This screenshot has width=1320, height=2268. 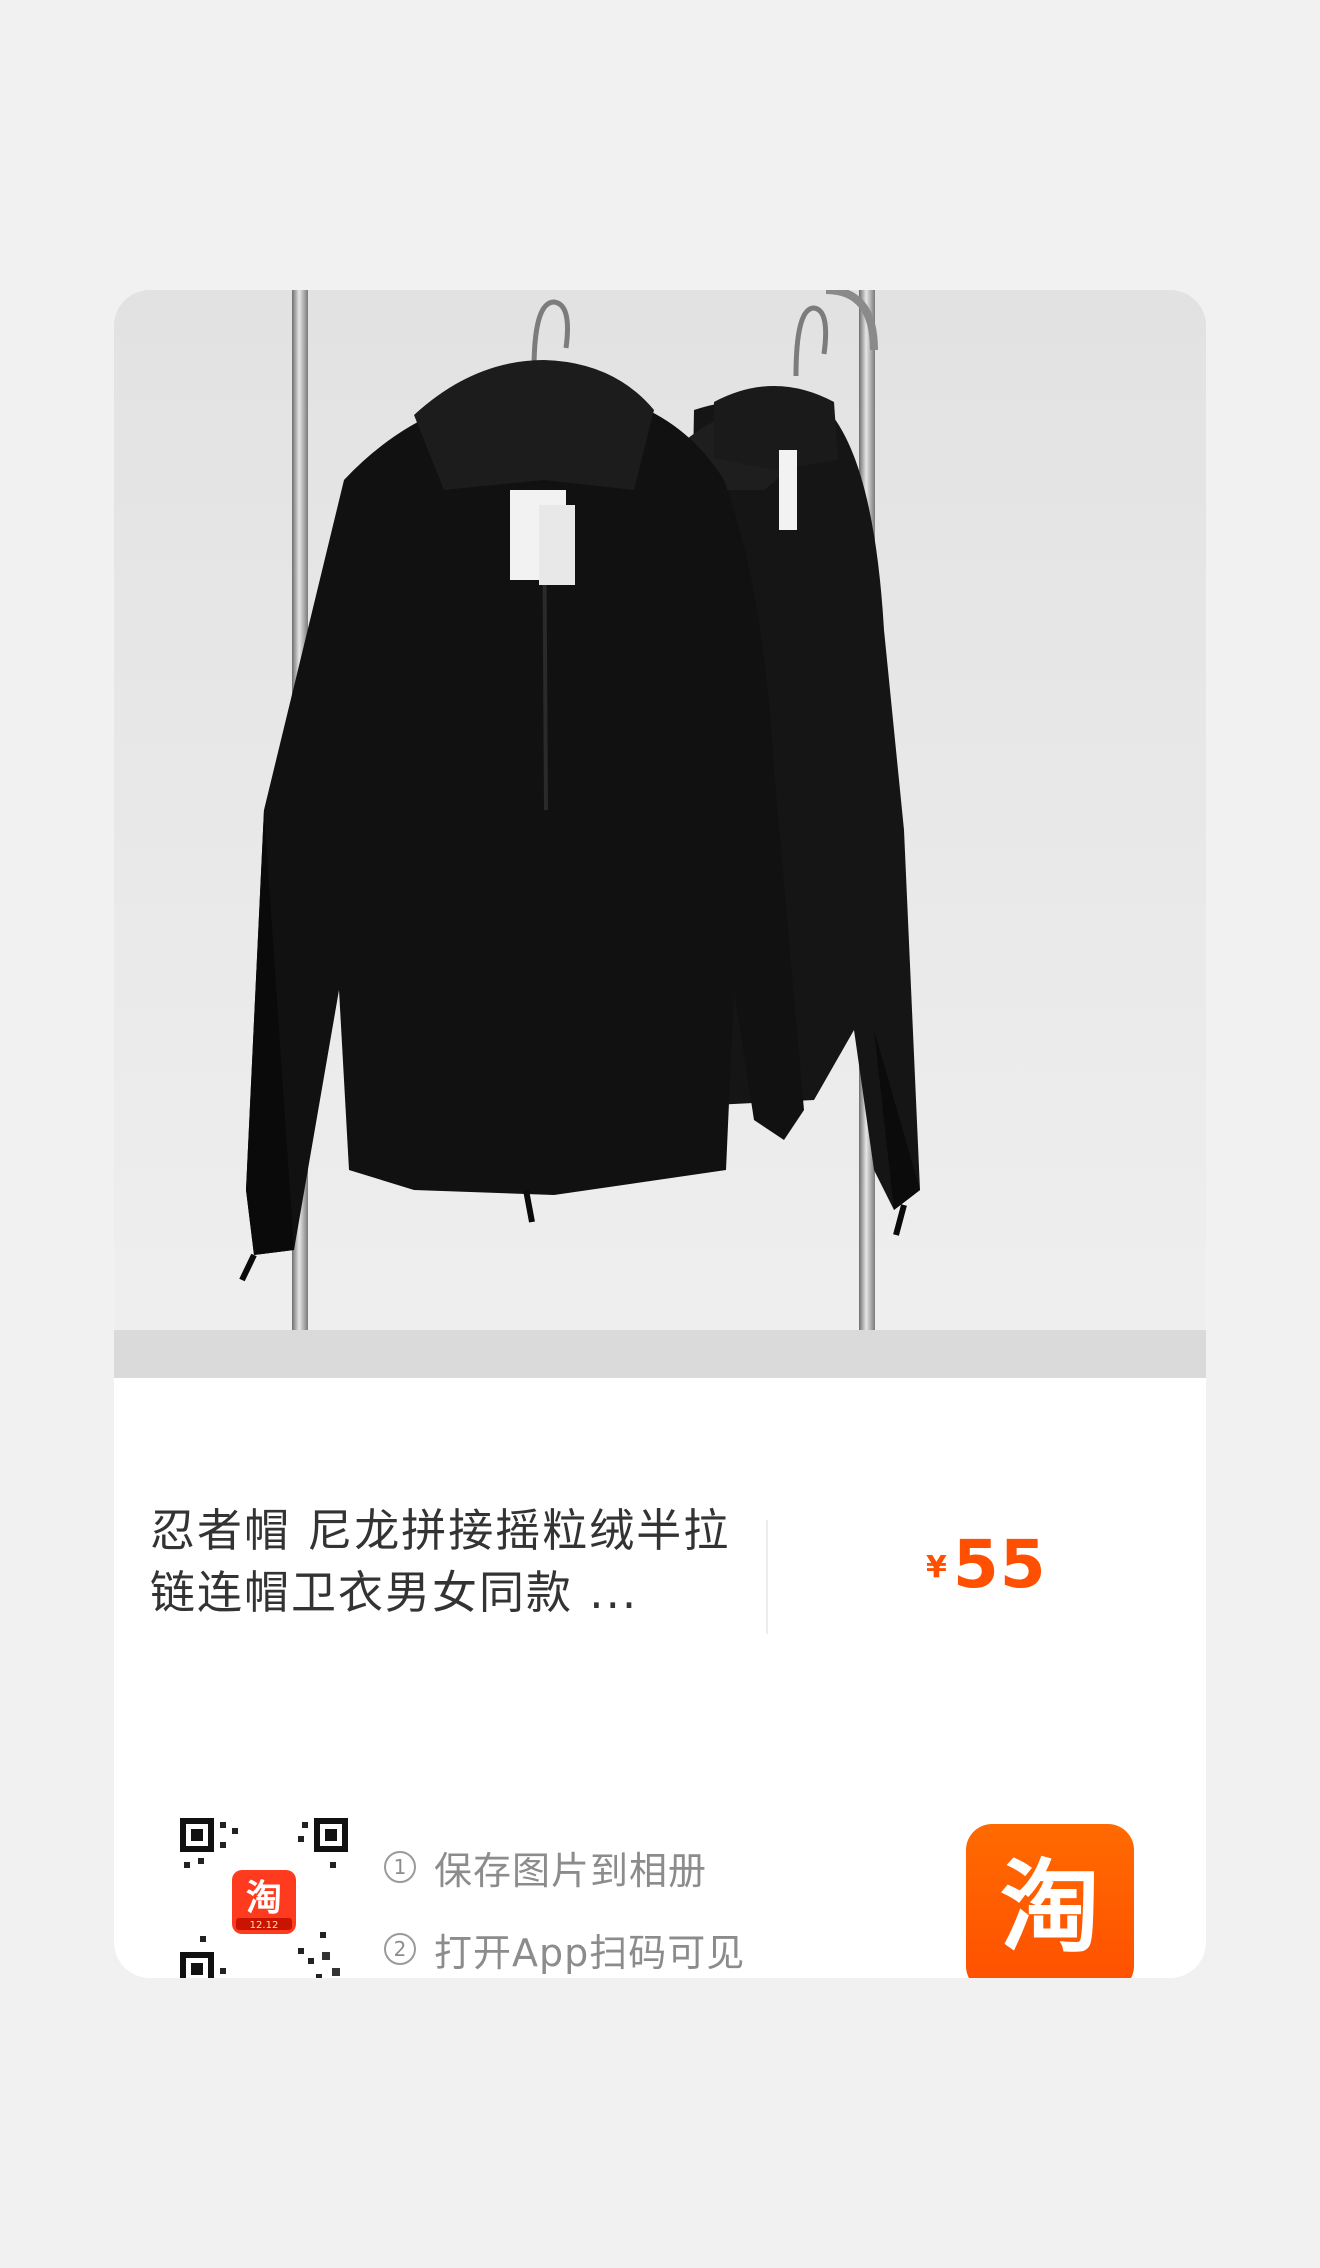 I want to click on currency-symbol: ¥, so click(x=936, y=1567).